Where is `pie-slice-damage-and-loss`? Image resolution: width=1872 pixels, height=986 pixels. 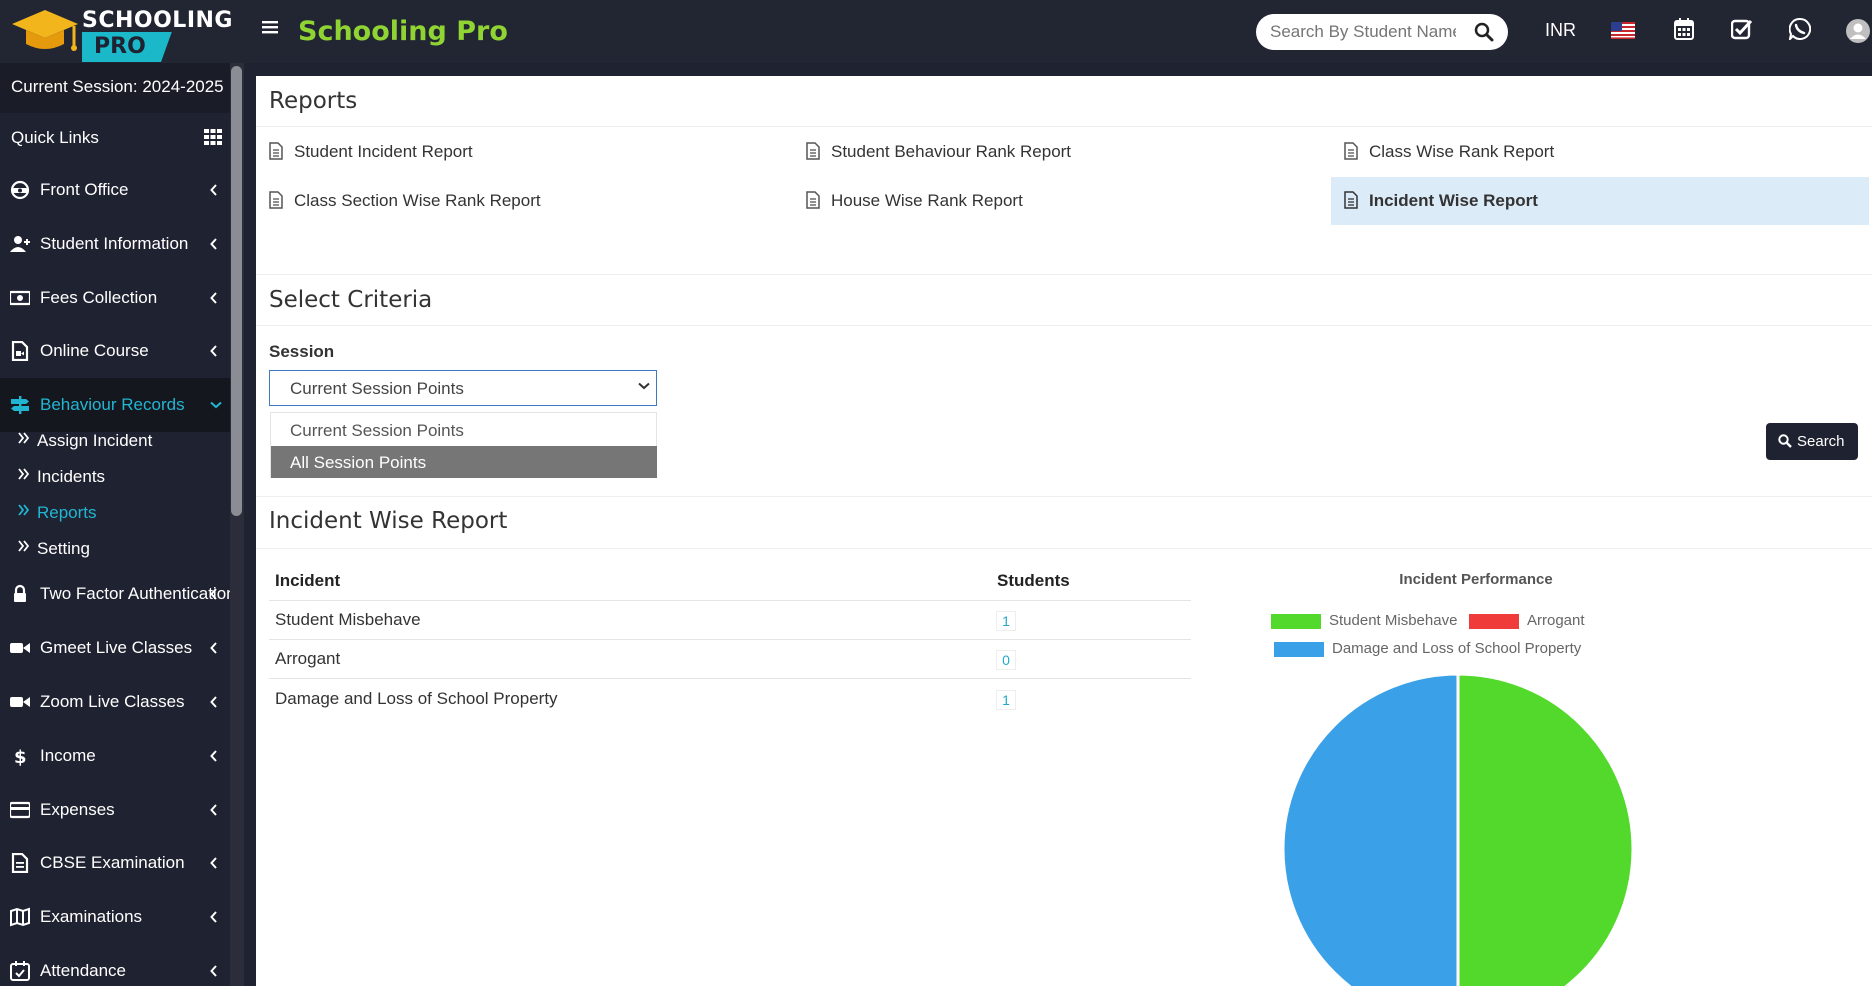
pie-slice-damage-and-loss is located at coordinates (1370, 829).